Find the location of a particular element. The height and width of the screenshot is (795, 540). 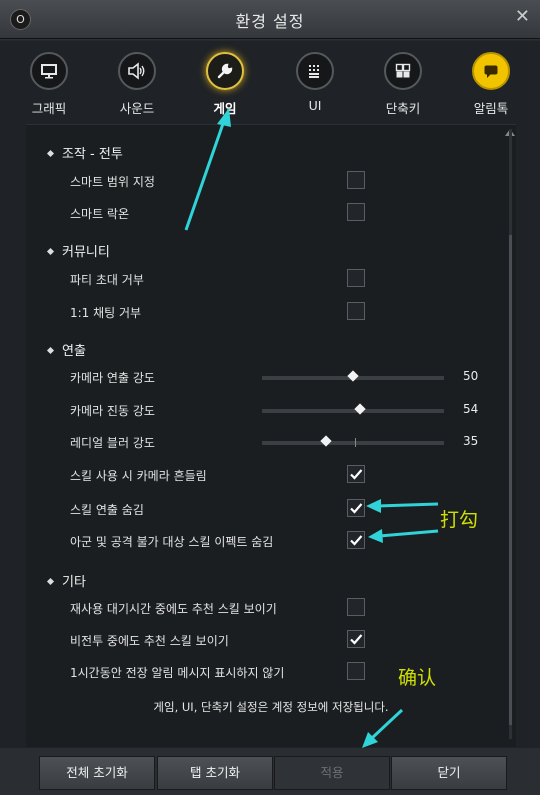

annotation-confirm-note: 确认 is located at coordinates (417, 678).